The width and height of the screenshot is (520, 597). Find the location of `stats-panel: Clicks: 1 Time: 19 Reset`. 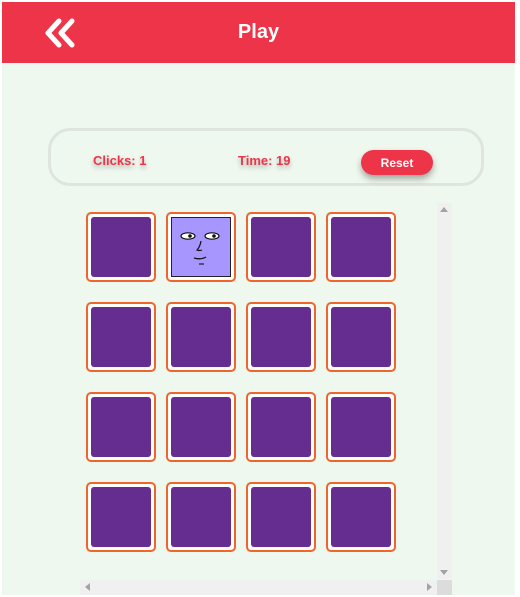

stats-panel: Clicks: 1 Time: 19 Reset is located at coordinates (266, 157).